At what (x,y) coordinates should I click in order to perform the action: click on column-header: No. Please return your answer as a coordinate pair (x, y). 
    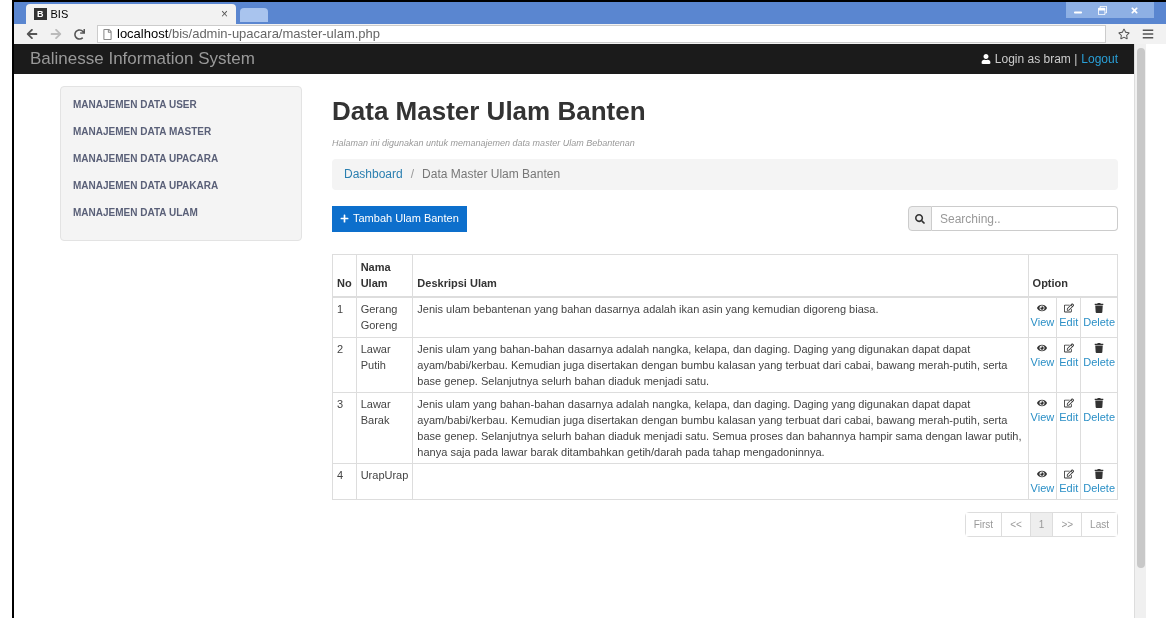
    Looking at the image, I should click on (344, 283).